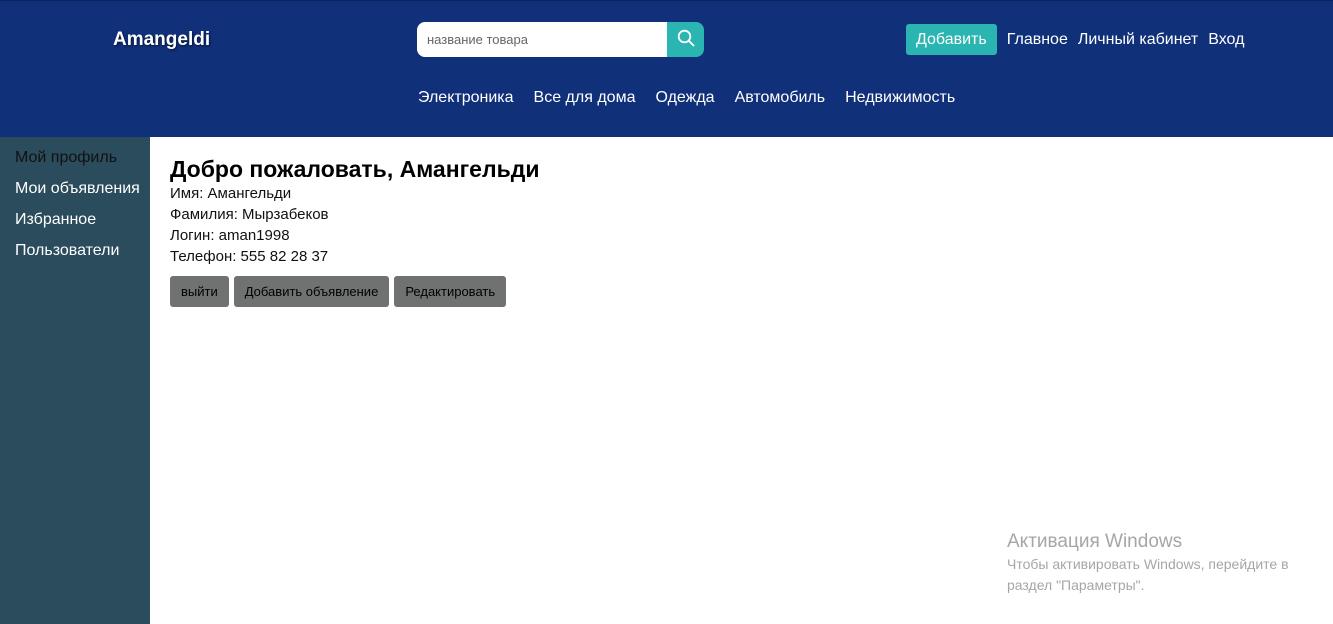 This screenshot has height=624, width=1333. What do you see at coordinates (1037, 40) in the screenshot?
I see `nav-link-main: Главное` at bounding box center [1037, 40].